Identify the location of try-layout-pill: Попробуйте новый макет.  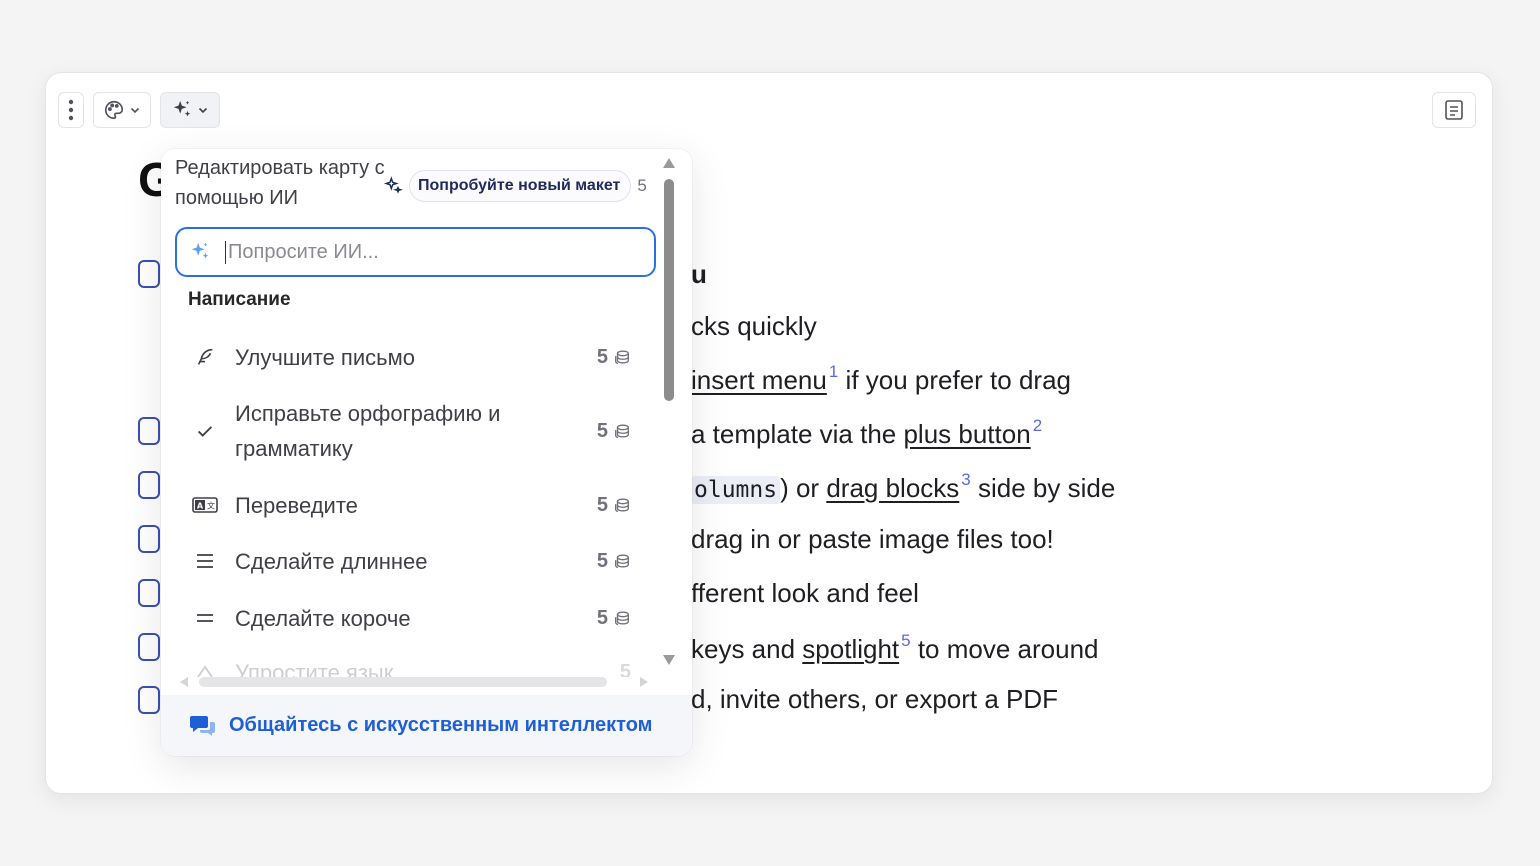
(520, 186).